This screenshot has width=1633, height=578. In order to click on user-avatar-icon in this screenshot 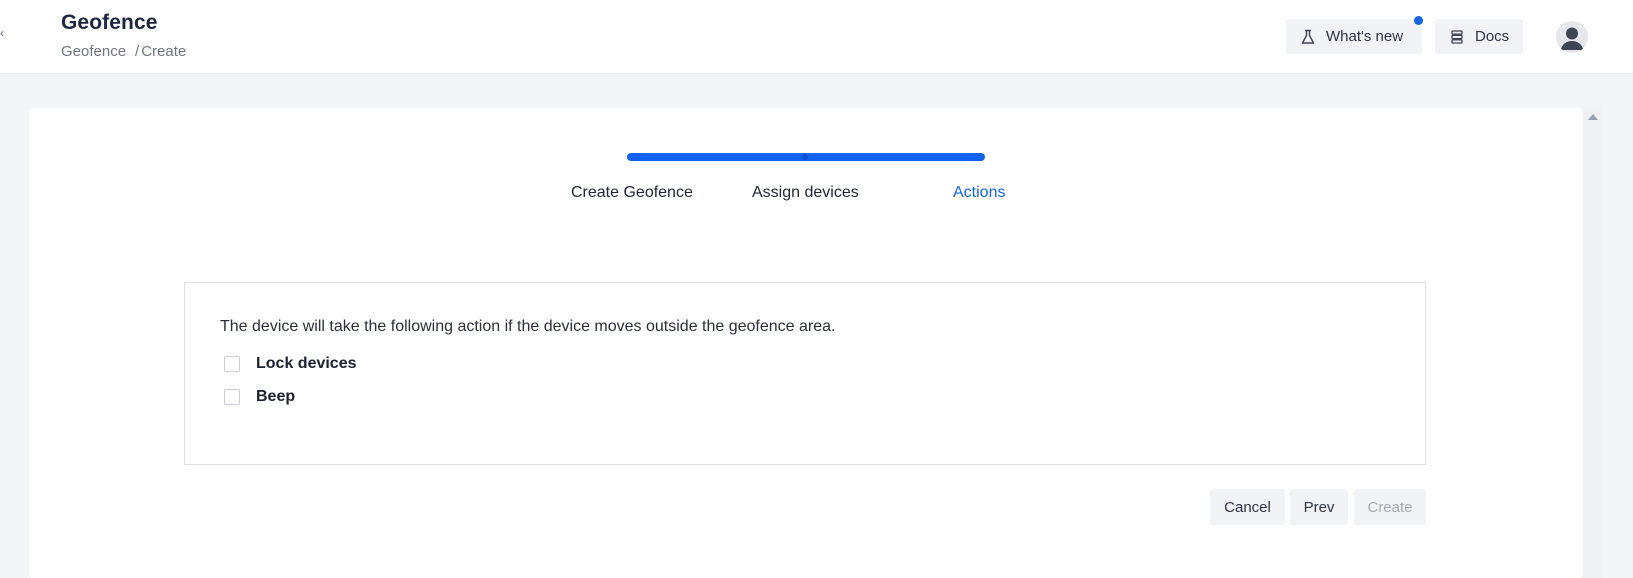, I will do `click(1572, 37)`.